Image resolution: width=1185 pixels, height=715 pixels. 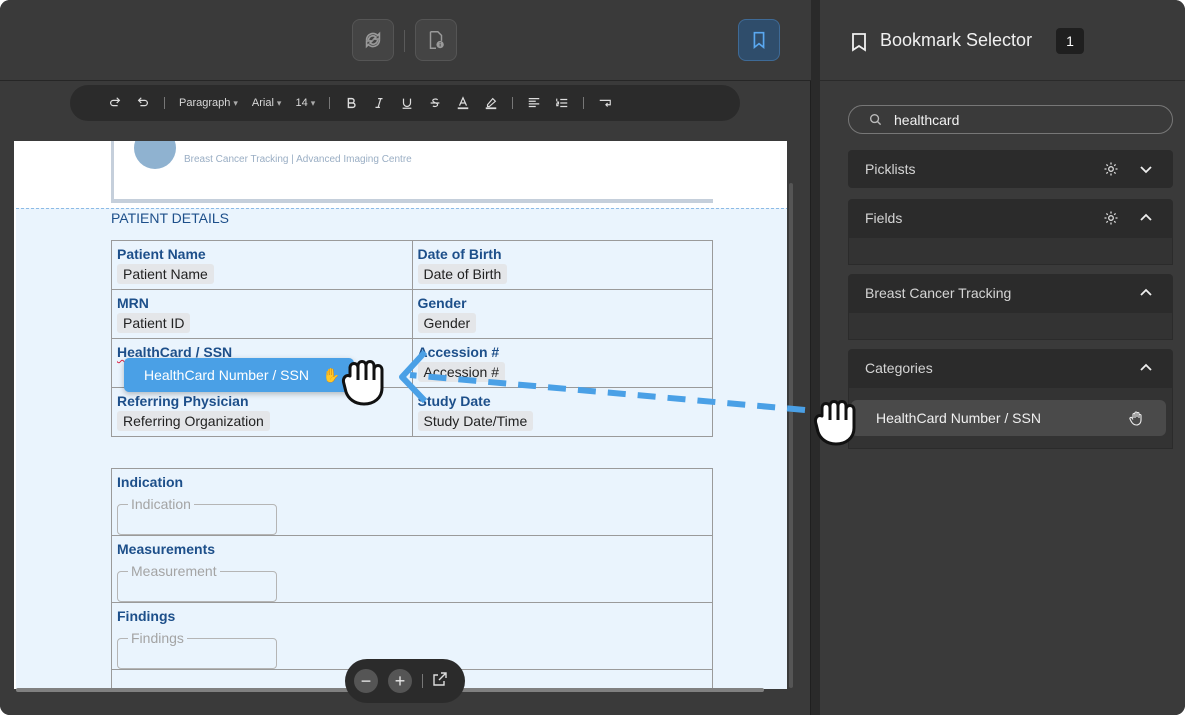 I want to click on paragraph-style-label: Paragraph, so click(x=205, y=103).